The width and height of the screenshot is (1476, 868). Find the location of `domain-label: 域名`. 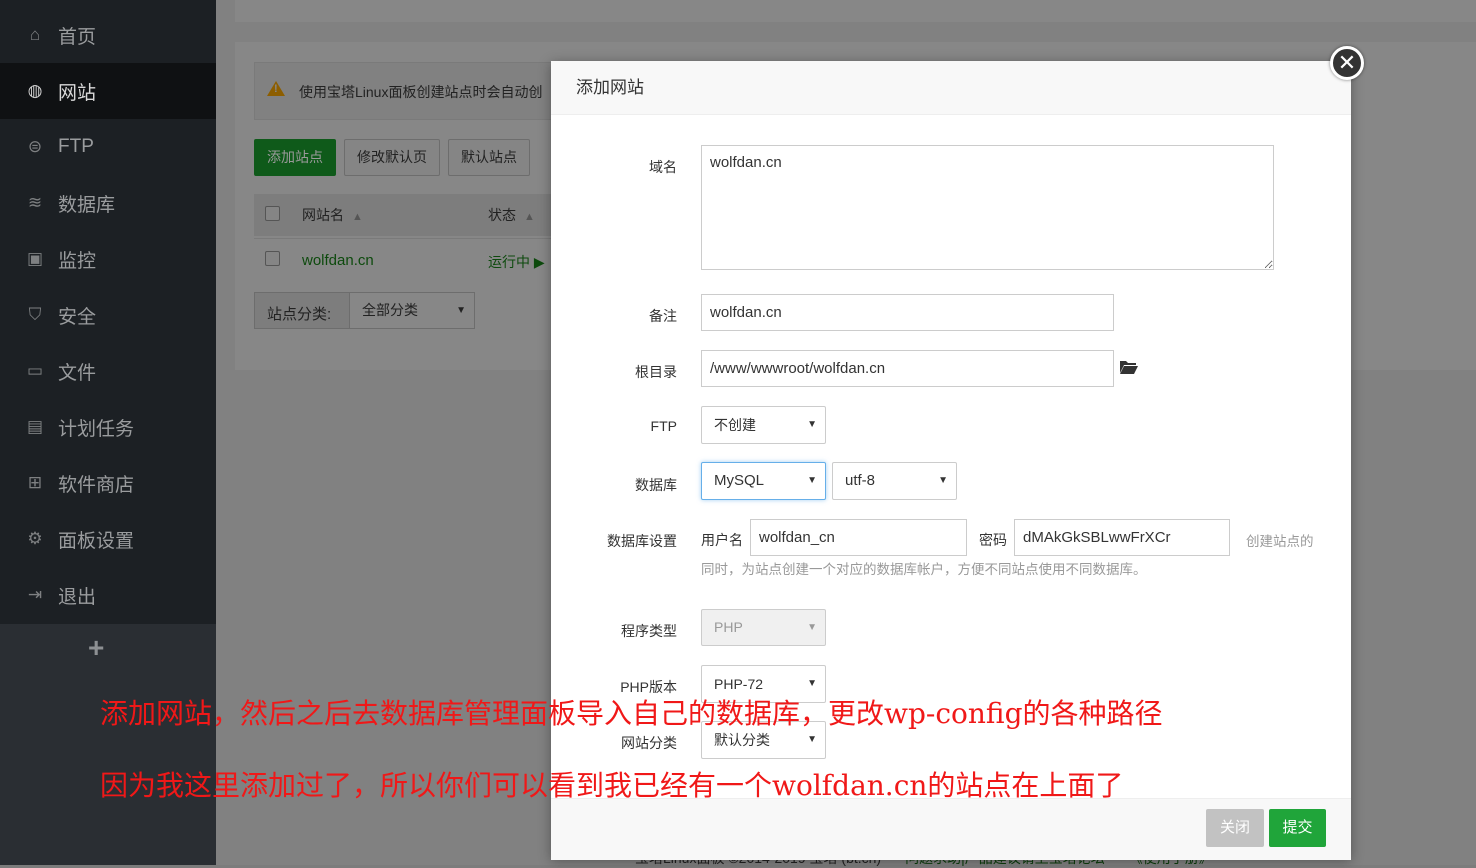

domain-label: 域名 is located at coordinates (663, 167).